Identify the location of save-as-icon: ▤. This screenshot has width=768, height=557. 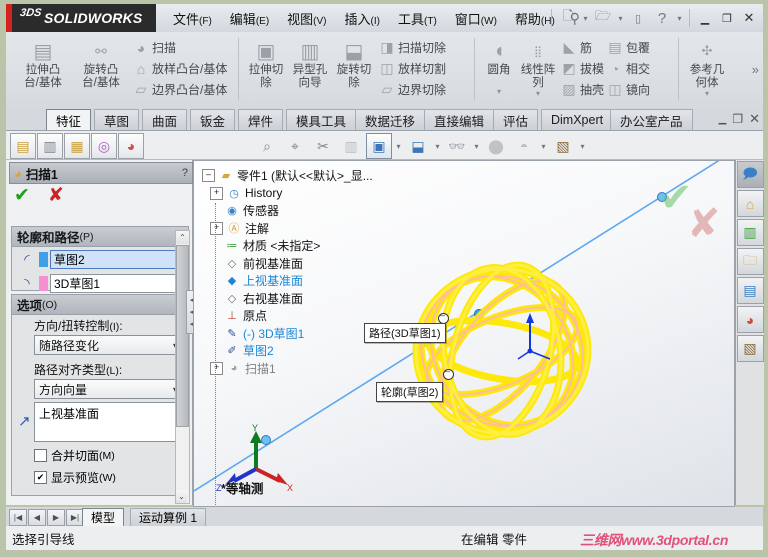
(23, 146).